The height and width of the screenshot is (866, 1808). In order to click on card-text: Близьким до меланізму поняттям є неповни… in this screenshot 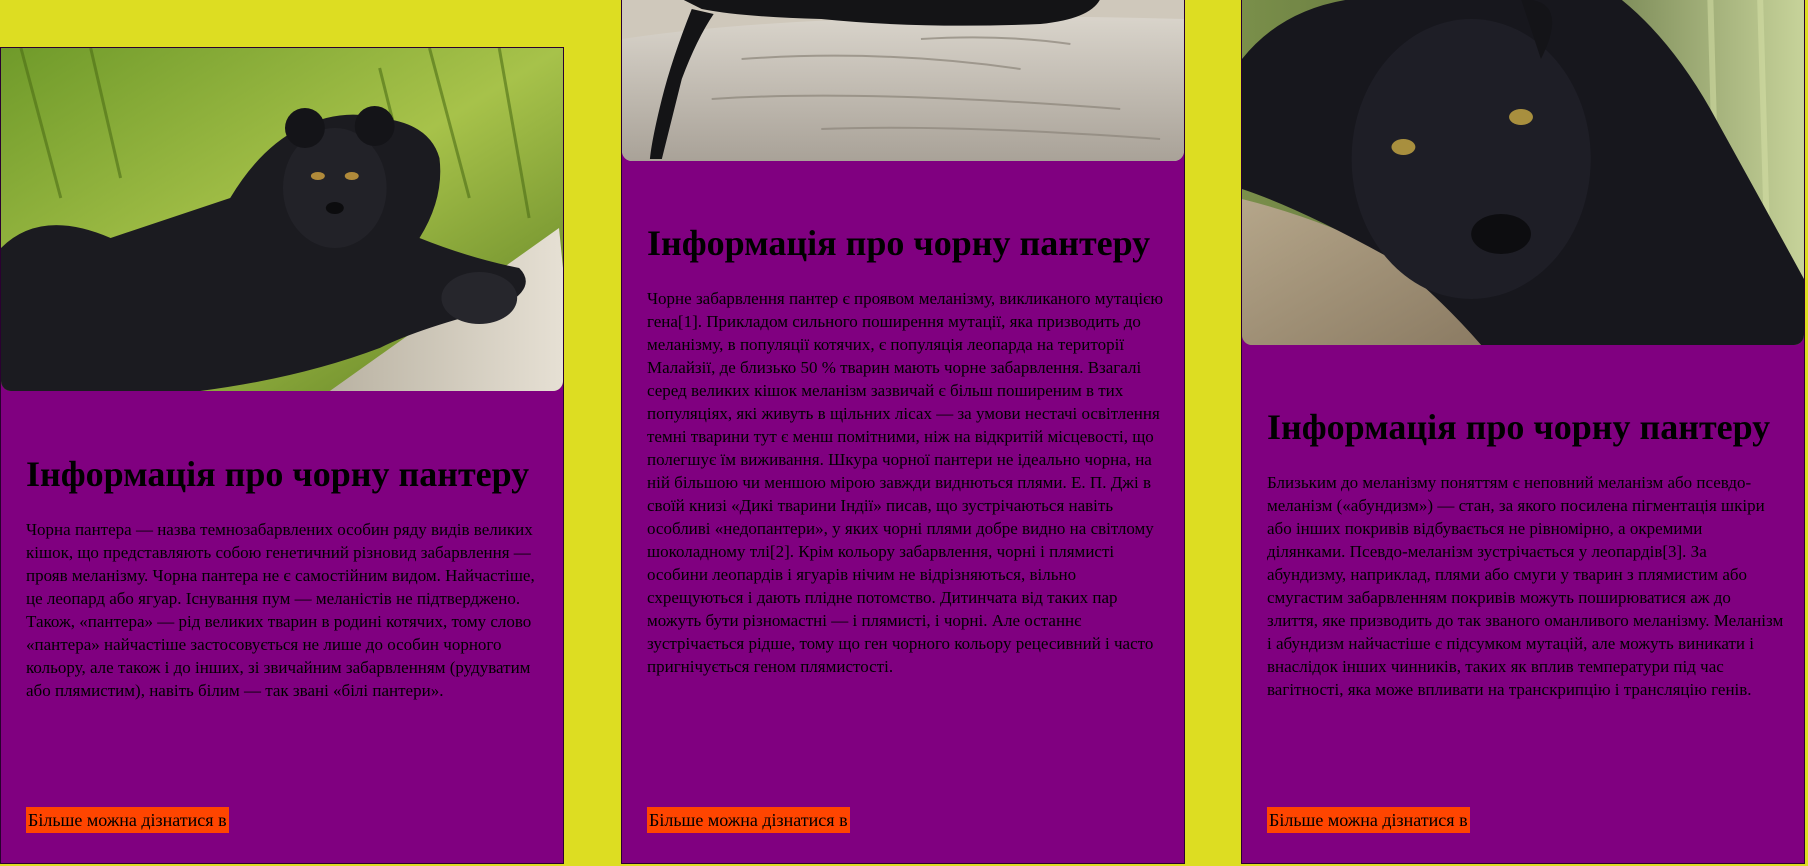, I will do `click(1525, 586)`.